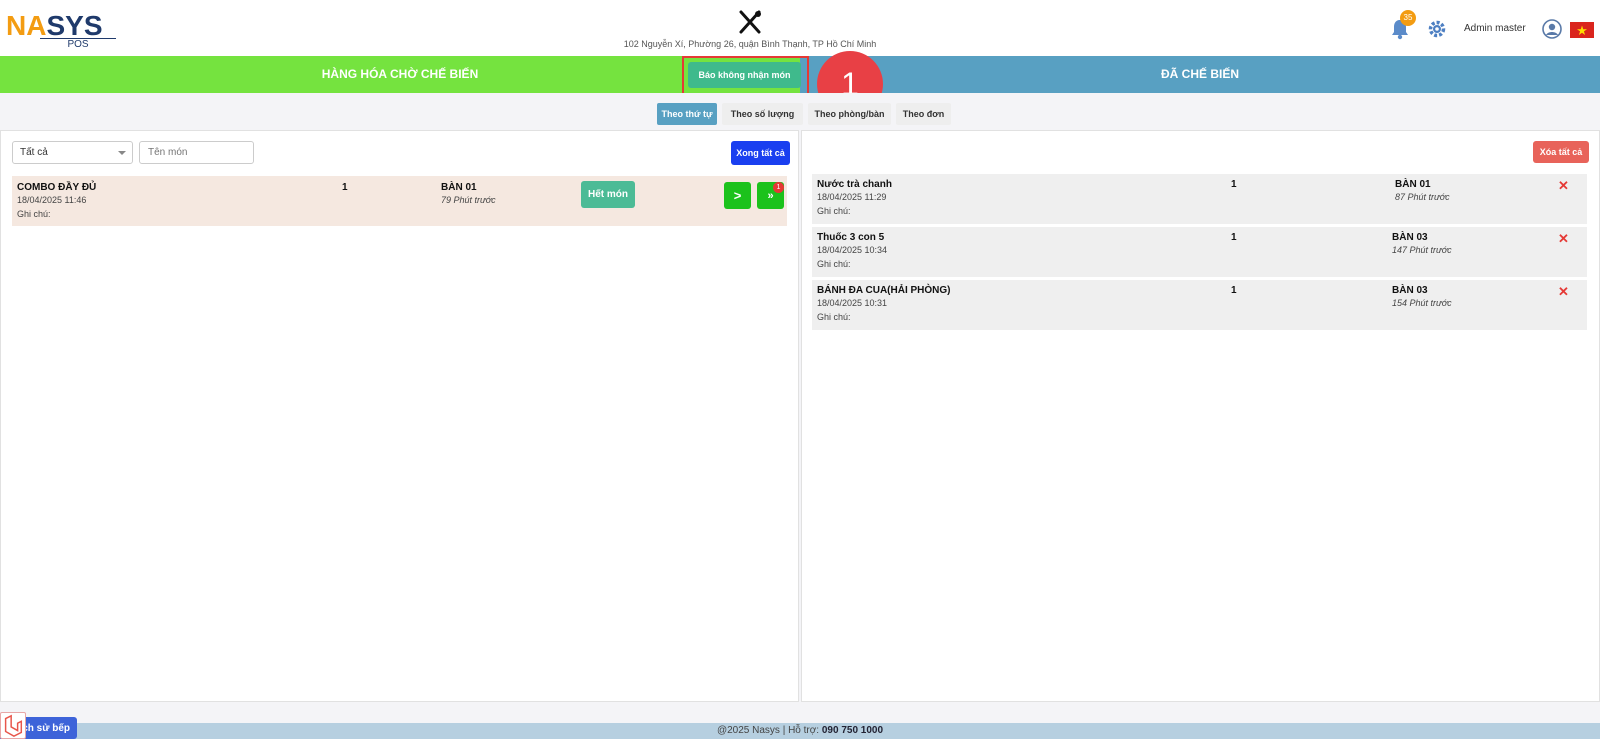 This screenshot has width=1600, height=739. Describe the element at coordinates (1561, 152) in the screenshot. I see `clear-all-button: Xóa tất cả` at that location.